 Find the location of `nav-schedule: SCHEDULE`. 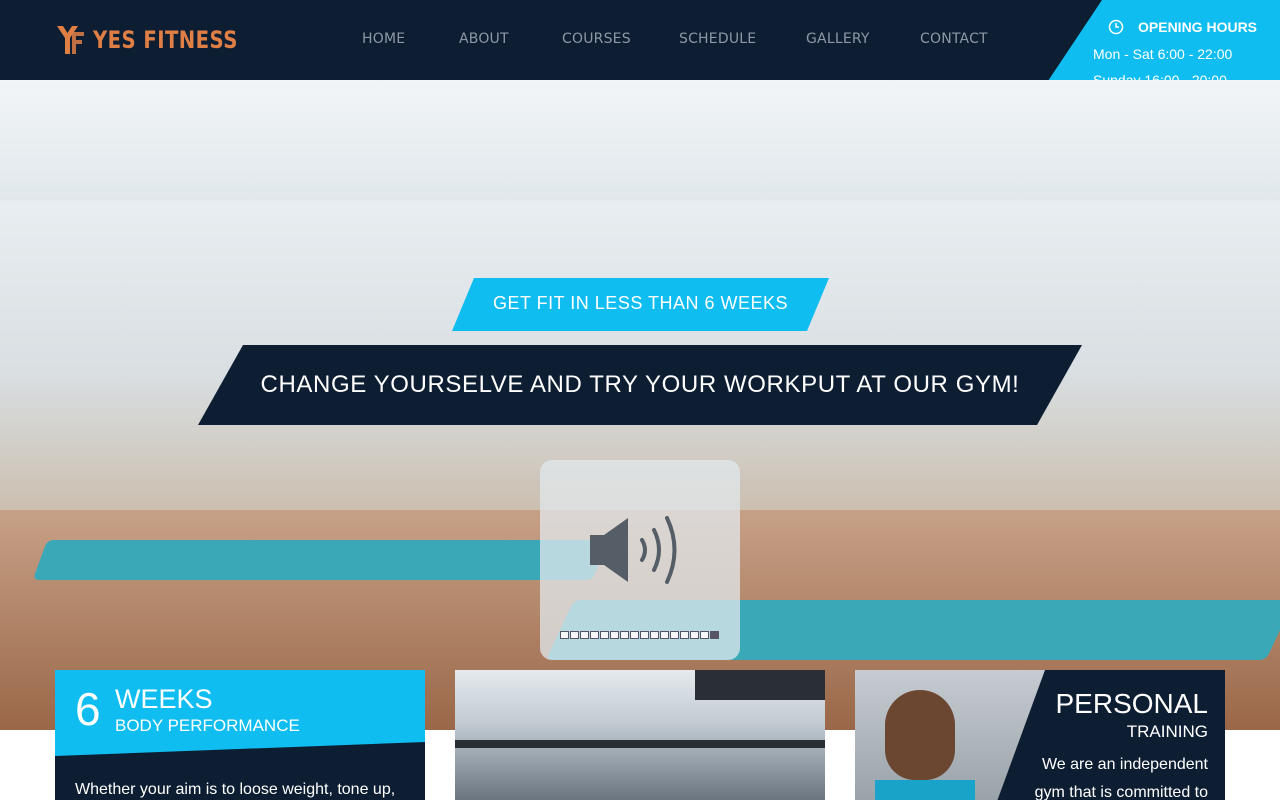

nav-schedule: SCHEDULE is located at coordinates (717, 39).